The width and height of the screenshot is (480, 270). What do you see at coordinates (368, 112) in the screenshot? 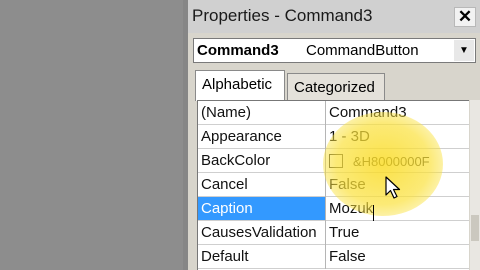
I see `property-value: Command3` at bounding box center [368, 112].